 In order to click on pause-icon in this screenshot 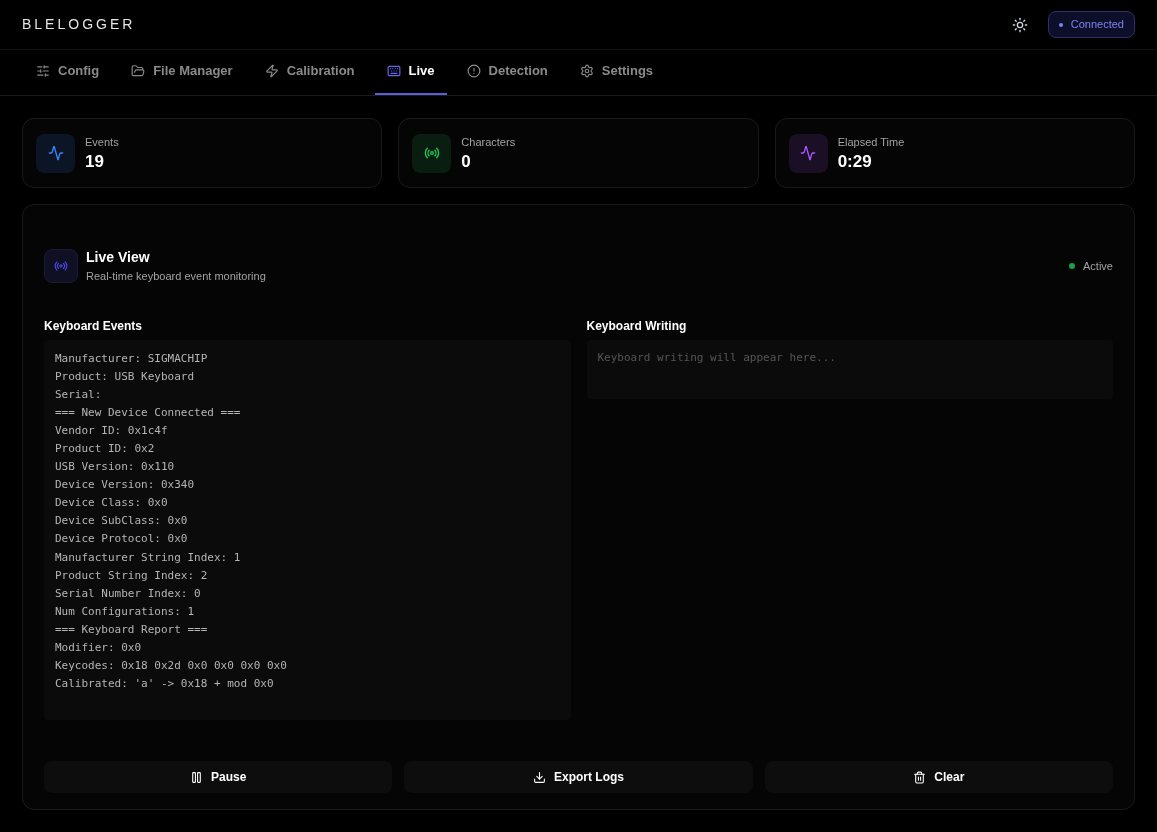, I will do `click(196, 777)`.